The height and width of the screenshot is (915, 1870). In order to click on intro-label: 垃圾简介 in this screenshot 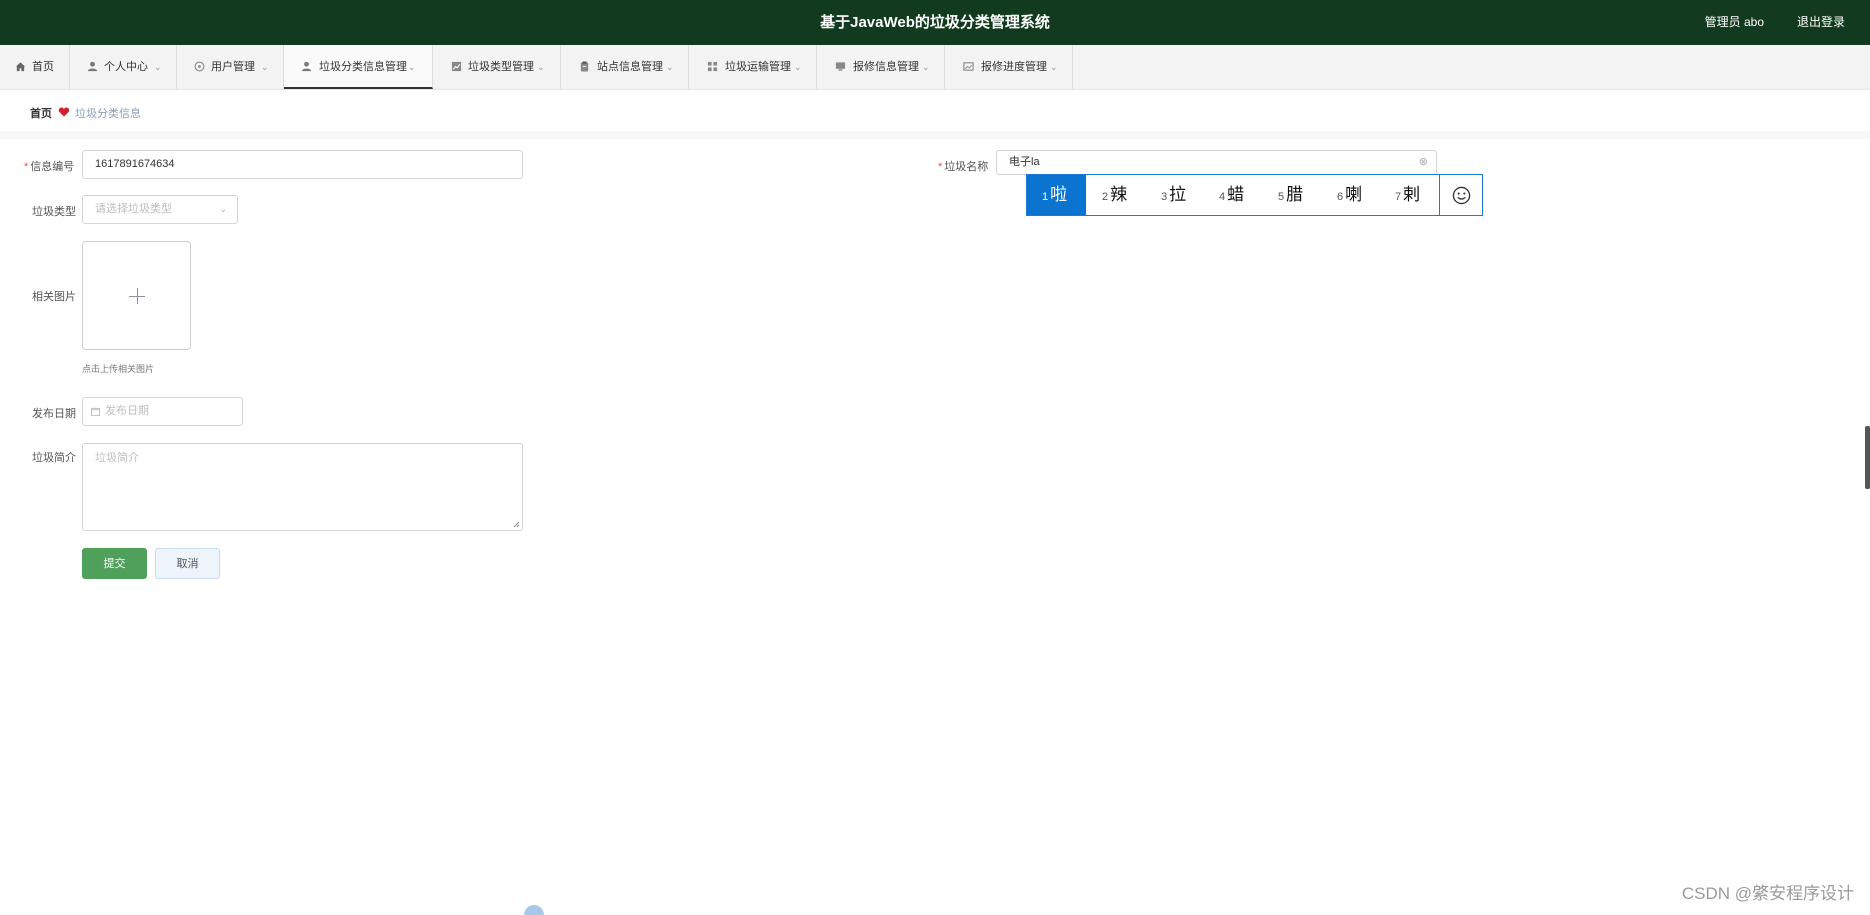, I will do `click(54, 458)`.